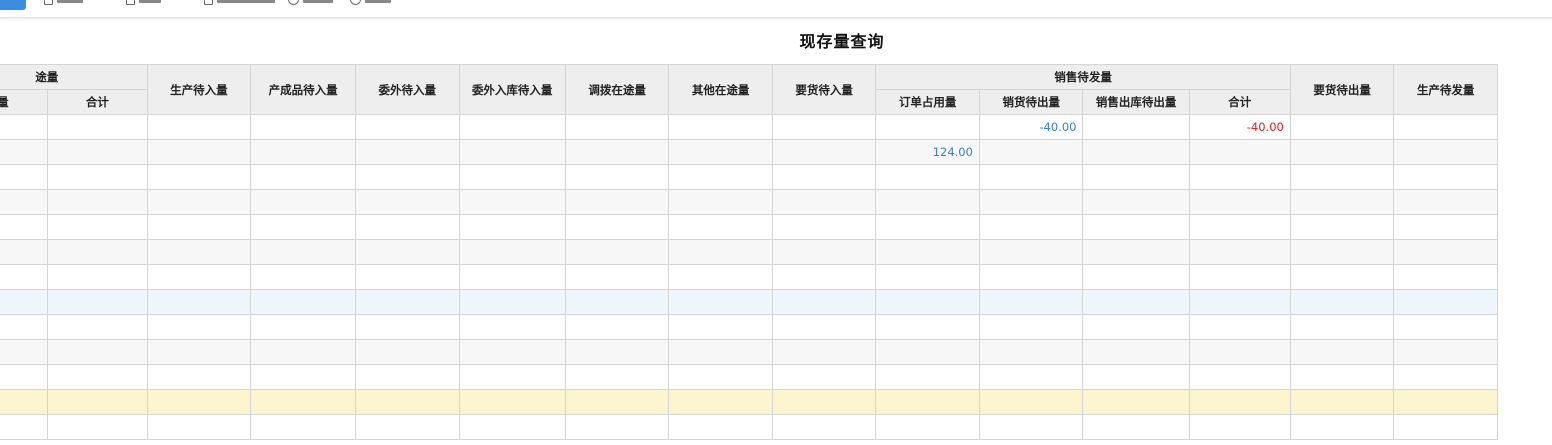  What do you see at coordinates (1239, 127) in the screenshot?
I see `cell-sales-total: -40.00` at bounding box center [1239, 127].